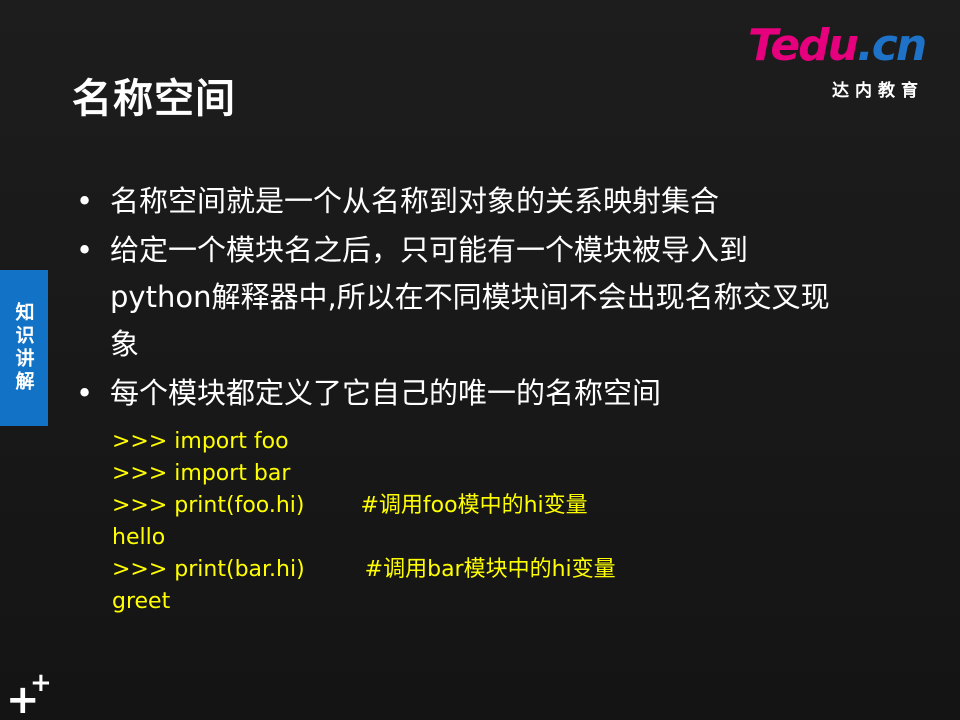 This screenshot has height=720, width=960. I want to click on side-tab-knowledge: 知识讲解, so click(24, 348).